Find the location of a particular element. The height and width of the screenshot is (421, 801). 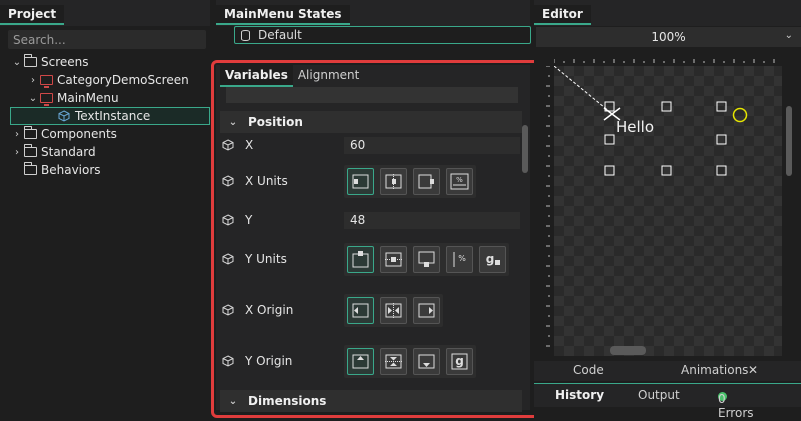

prop-row-x: X 60 is located at coordinates (371, 145).